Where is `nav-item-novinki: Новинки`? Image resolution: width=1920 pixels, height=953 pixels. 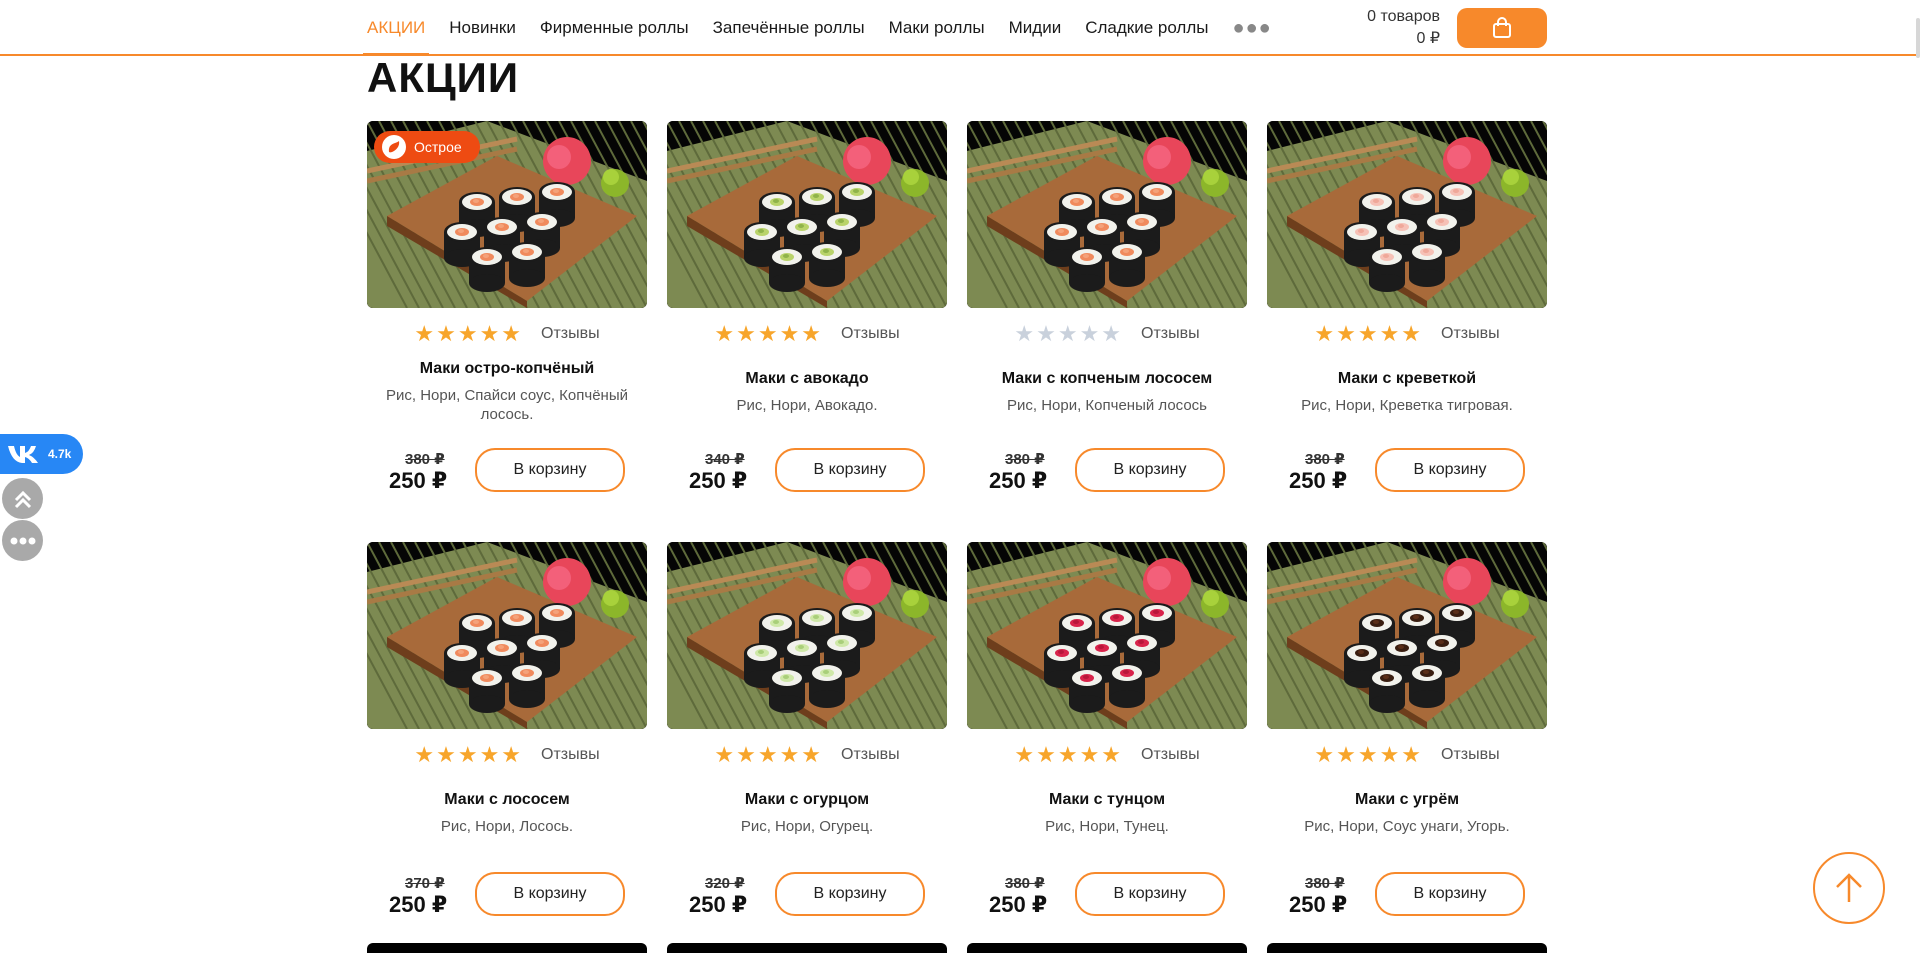
nav-item-novinki: Новинки is located at coordinates (482, 28).